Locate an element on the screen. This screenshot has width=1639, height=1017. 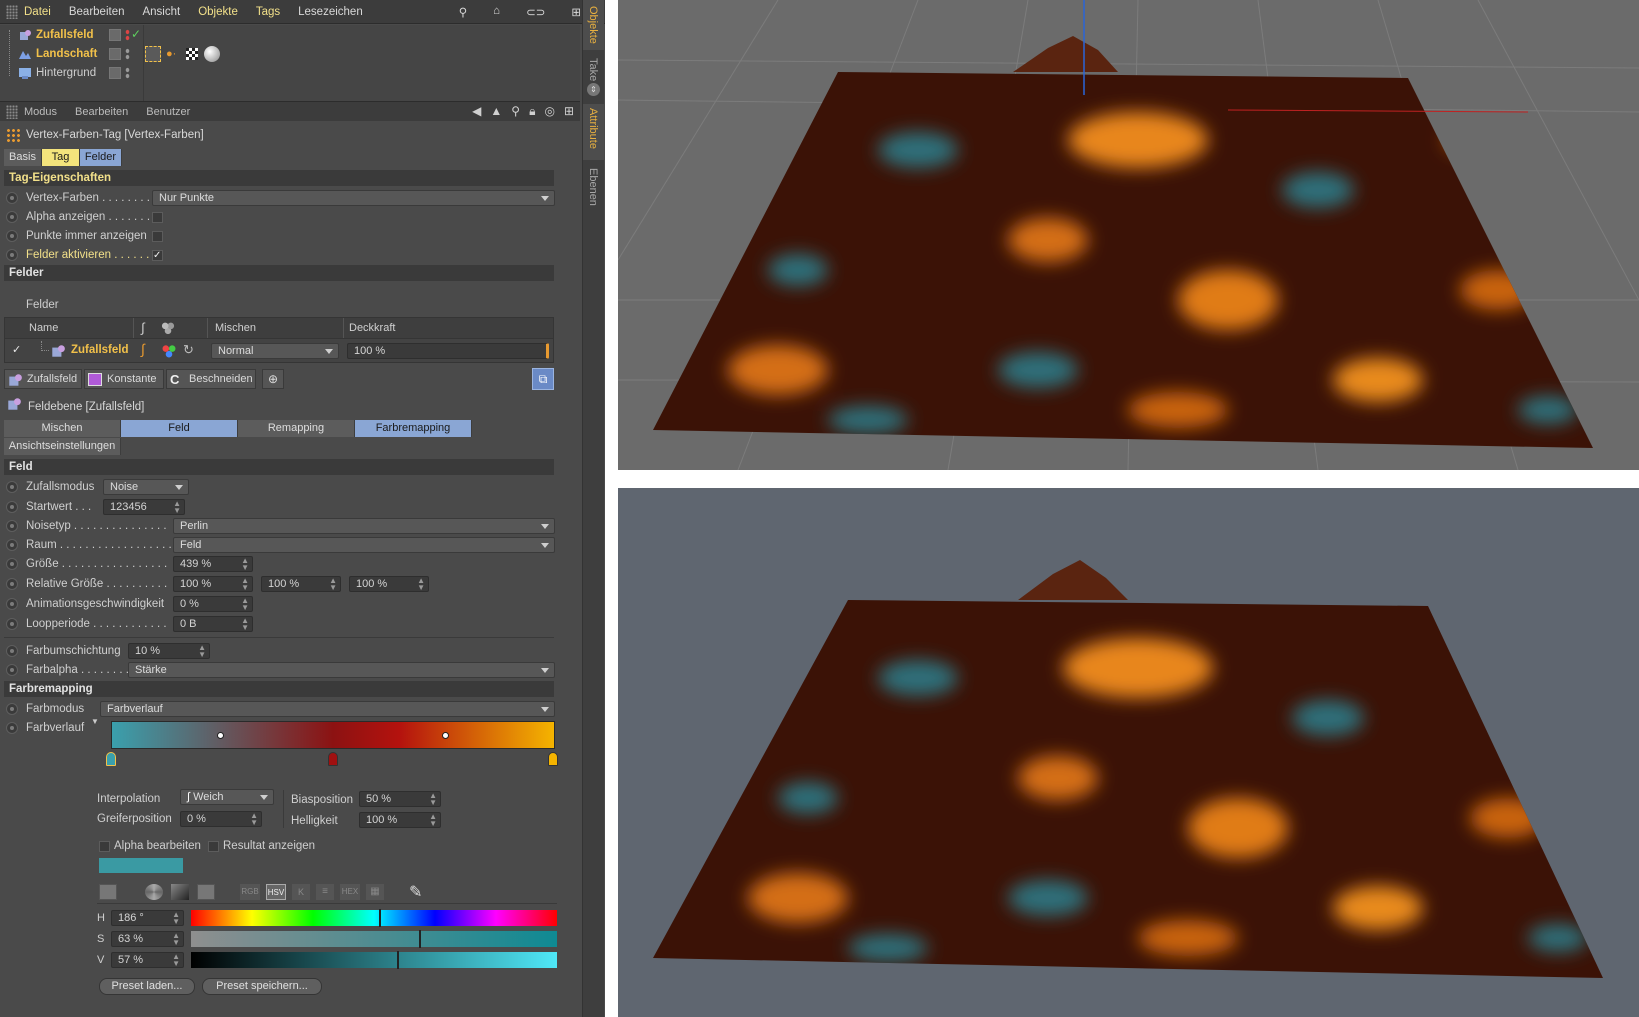
biasposition-field: 50 % ▲ ▼ is located at coordinates (400, 799).